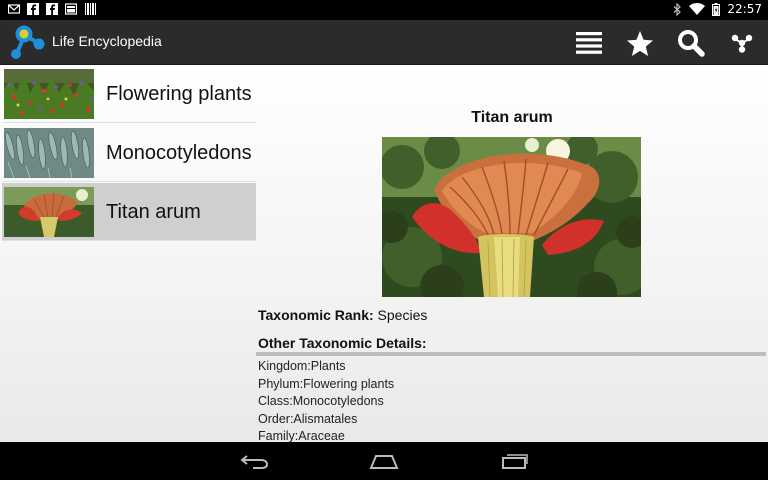 The height and width of the screenshot is (480, 768). I want to click on titan-arum-thumbnail, so click(49, 212).